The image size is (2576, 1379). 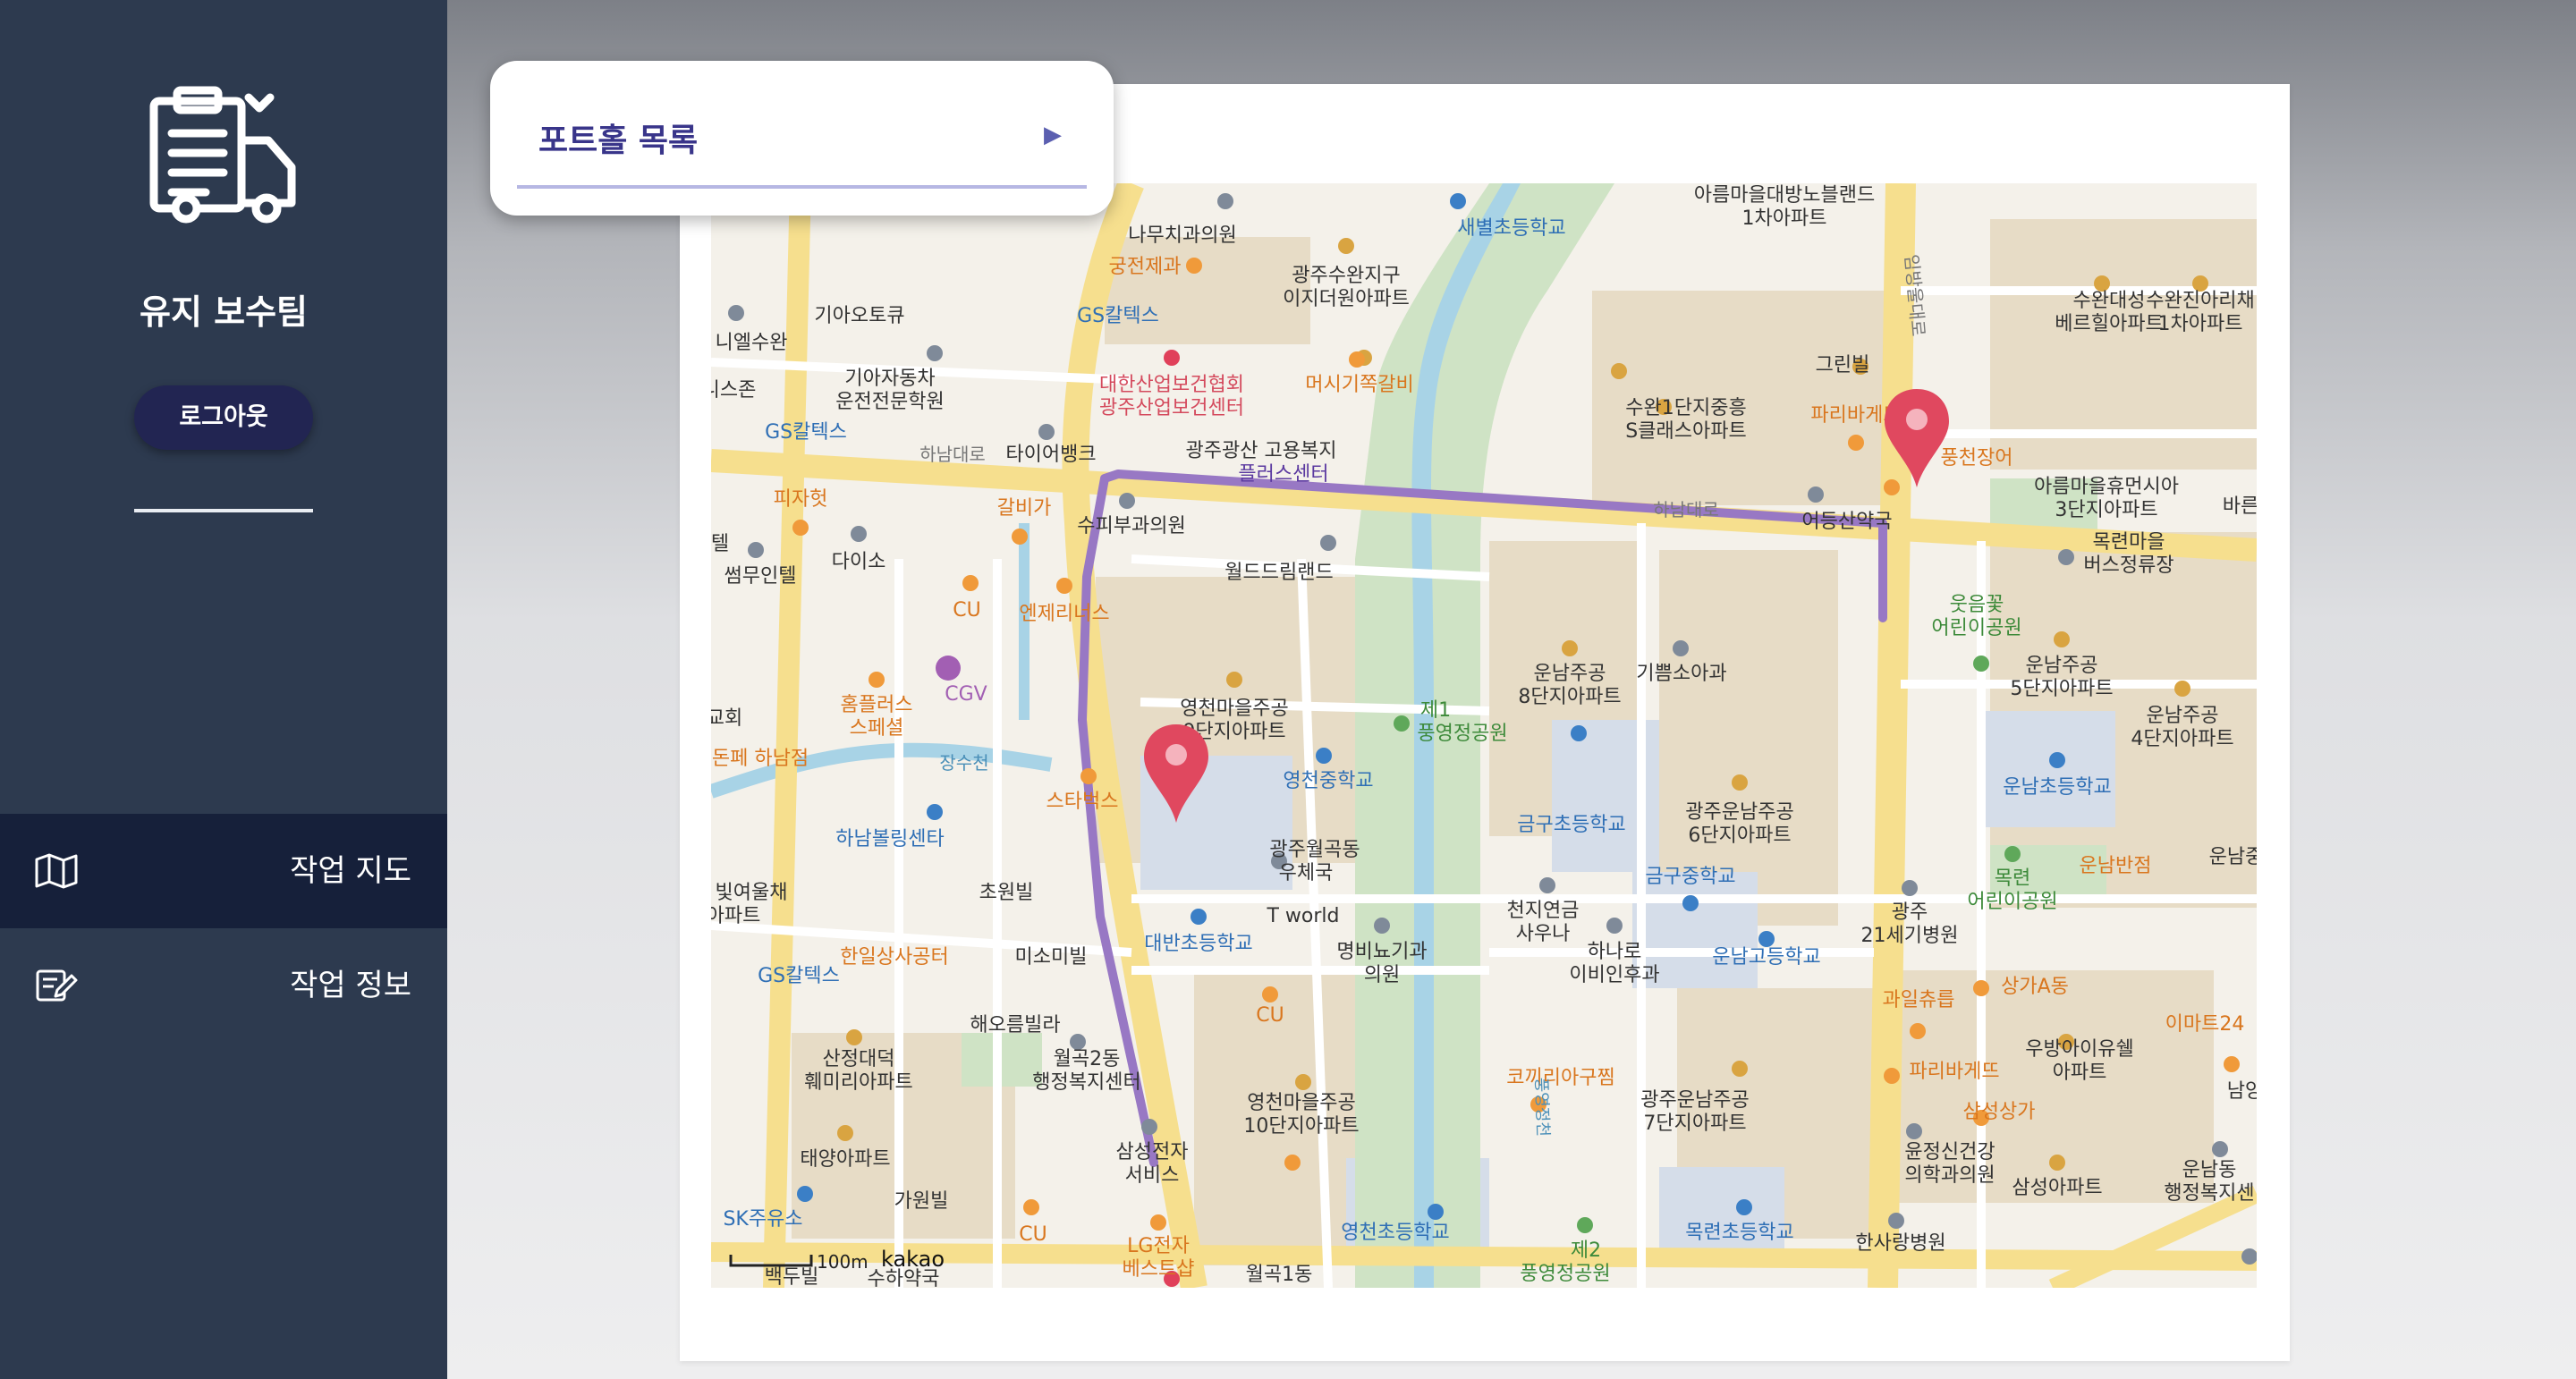 What do you see at coordinates (2080, 1073) in the screenshot?
I see `map-label: 아파트` at bounding box center [2080, 1073].